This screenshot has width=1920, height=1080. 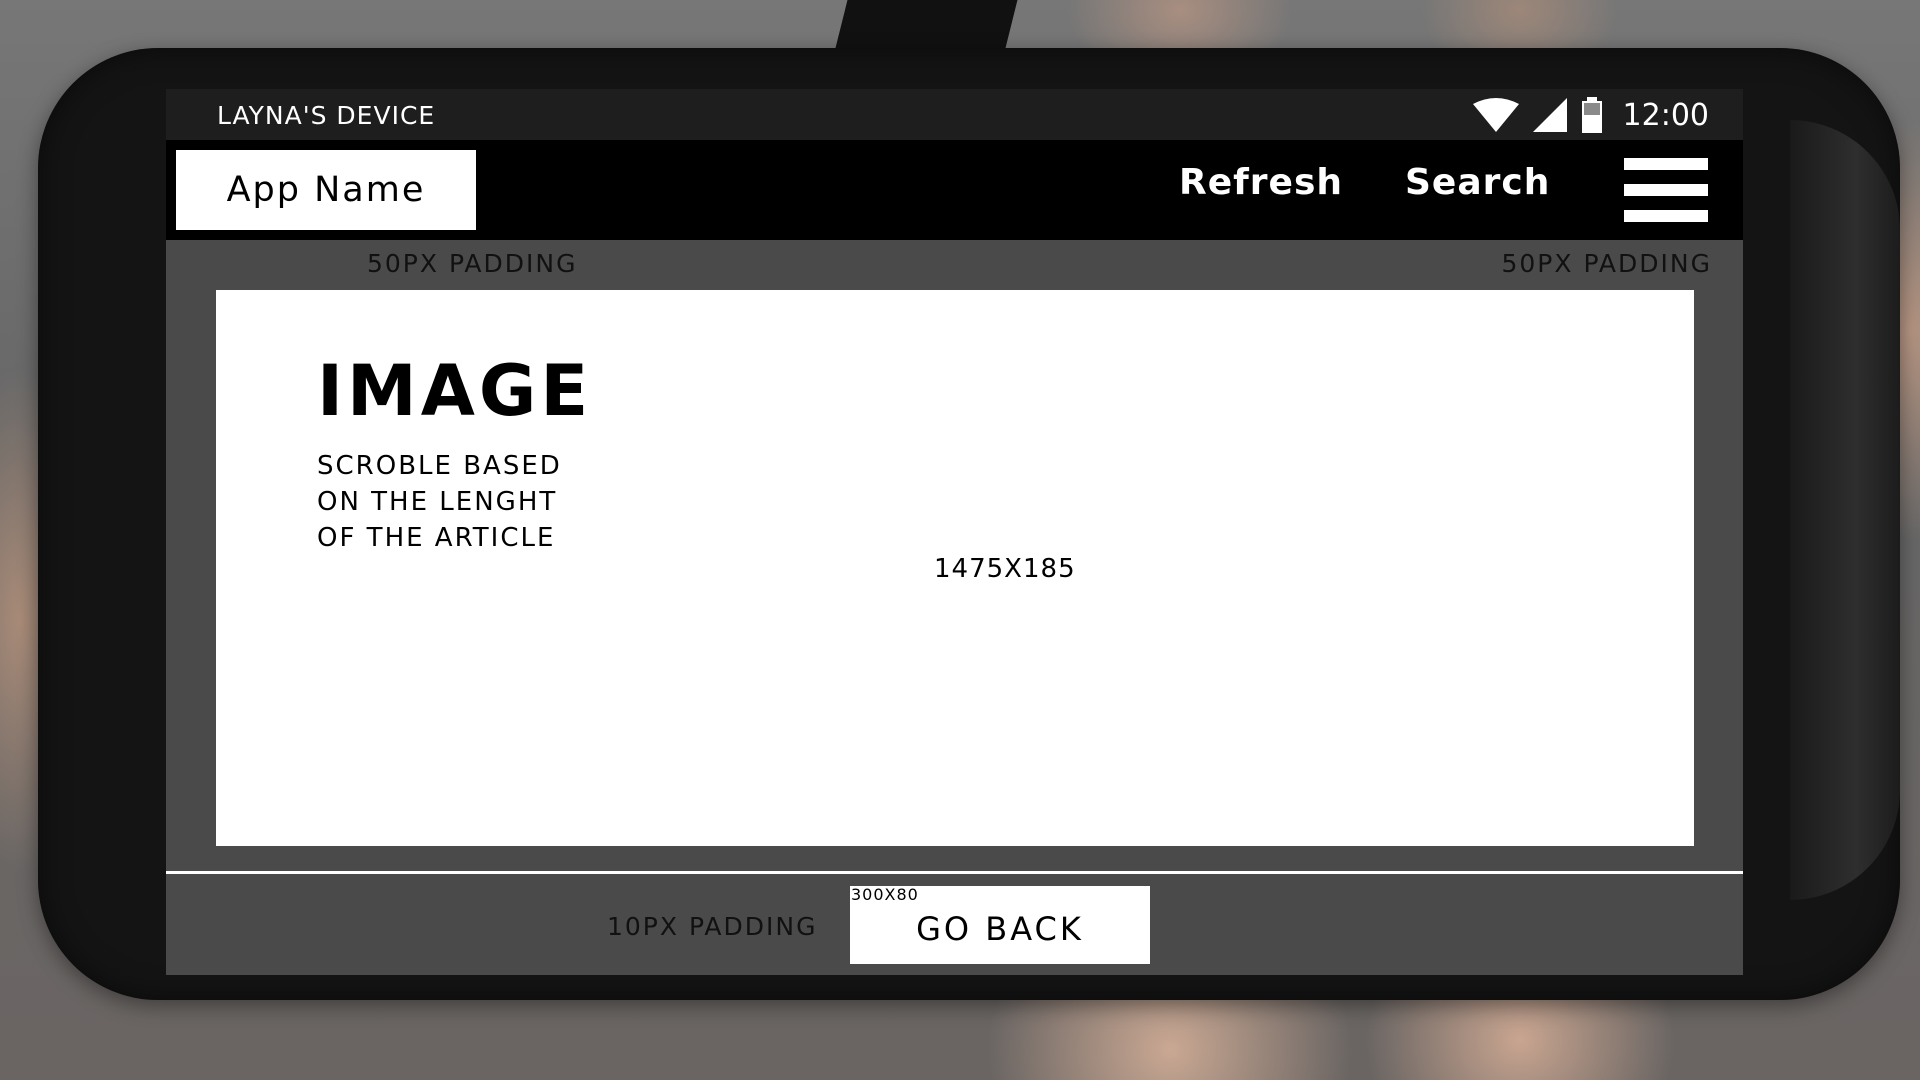 I want to click on status-icons: 12:00, so click(x=1590, y=115).